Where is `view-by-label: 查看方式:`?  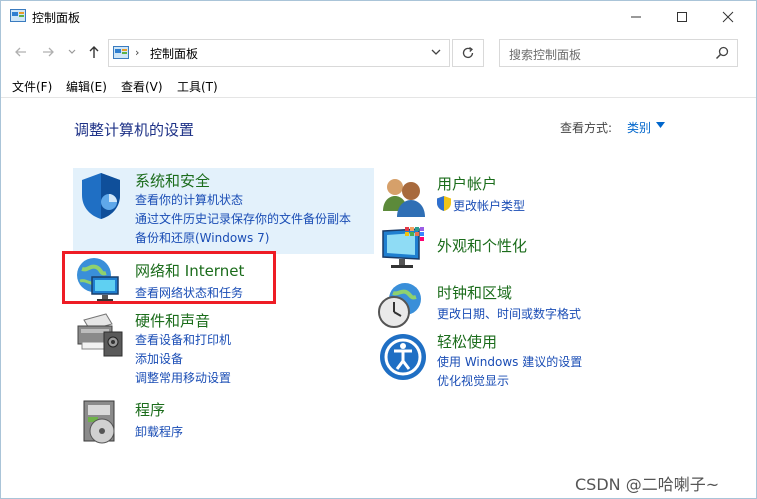 view-by-label: 查看方式: is located at coordinates (586, 128).